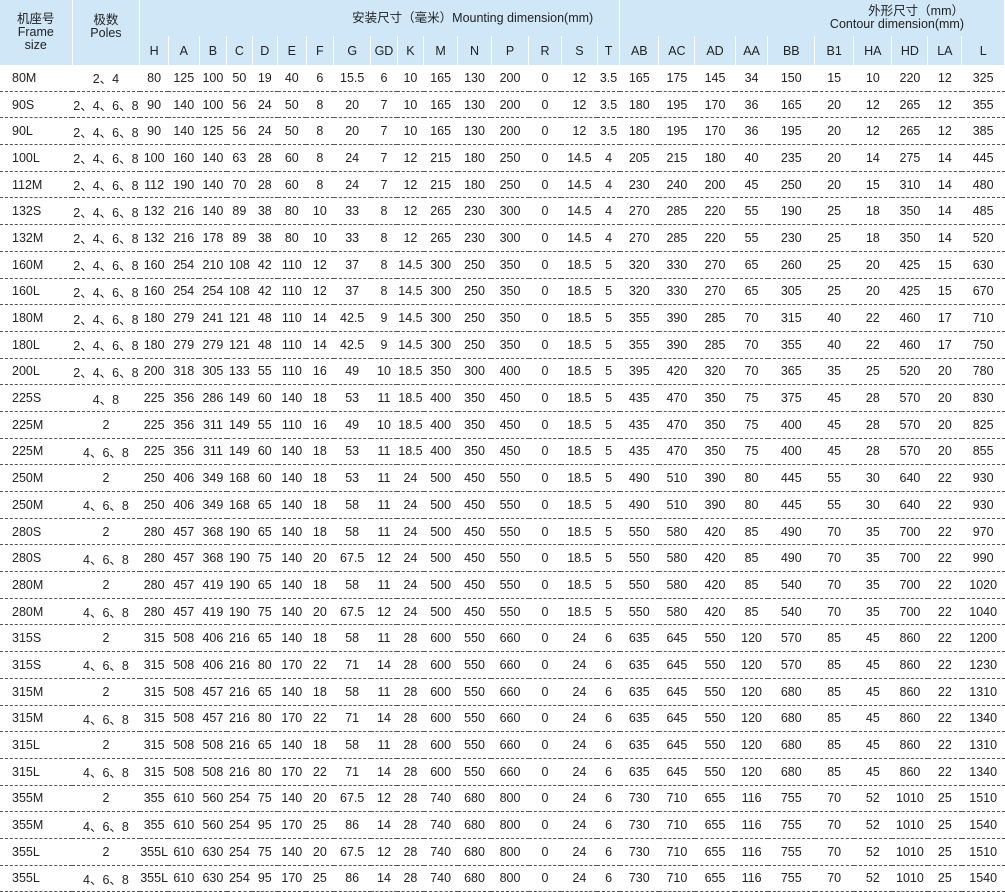 This screenshot has height=892, width=1005. I want to click on dimension-cell: 355, so click(639, 318).